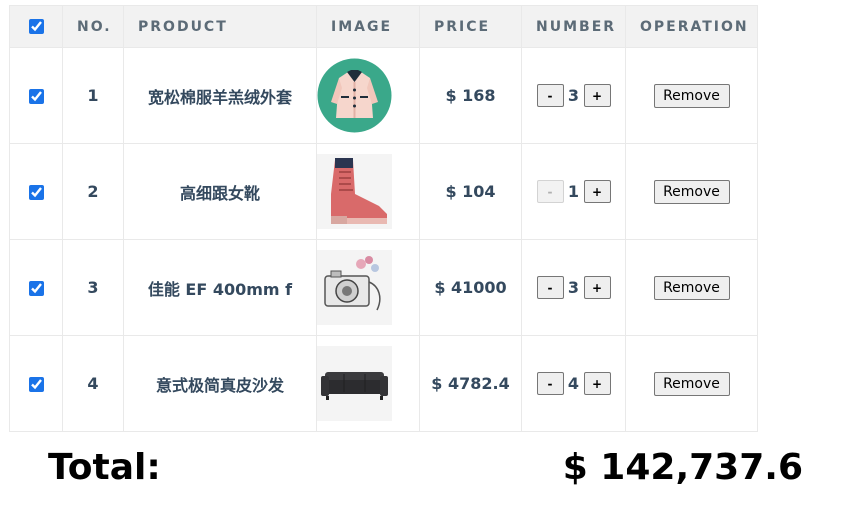  What do you see at coordinates (93, 287) in the screenshot?
I see `row-number: 3` at bounding box center [93, 287].